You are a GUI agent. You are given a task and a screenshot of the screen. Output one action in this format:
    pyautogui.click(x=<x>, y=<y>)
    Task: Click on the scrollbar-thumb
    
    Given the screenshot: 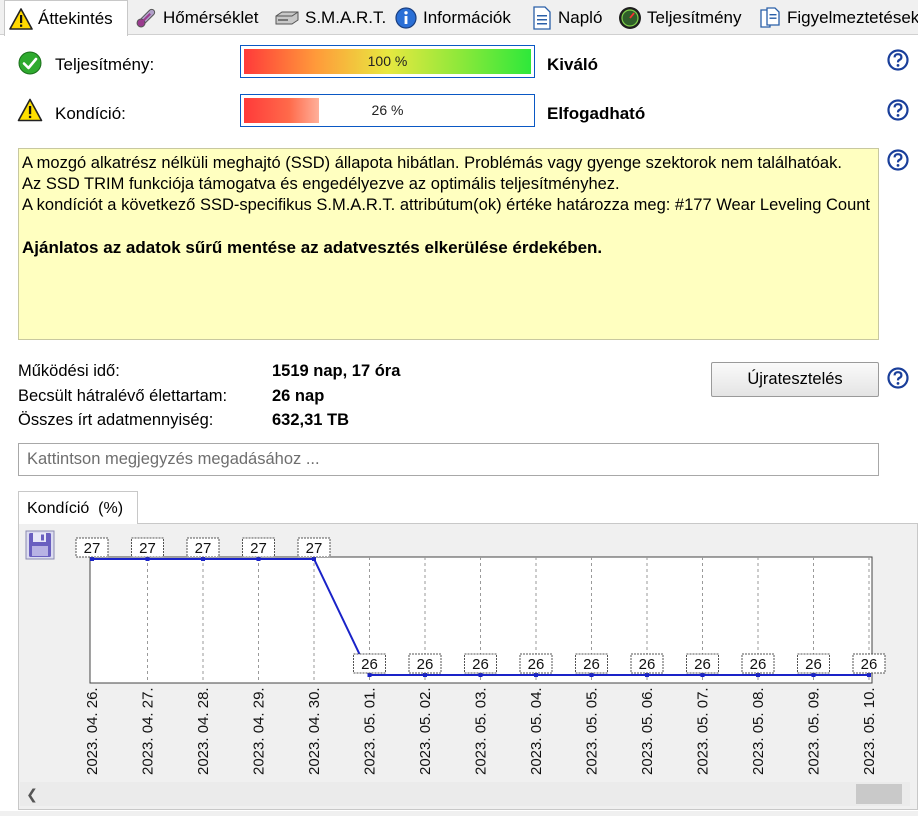 What is the action you would take?
    pyautogui.click(x=879, y=794)
    